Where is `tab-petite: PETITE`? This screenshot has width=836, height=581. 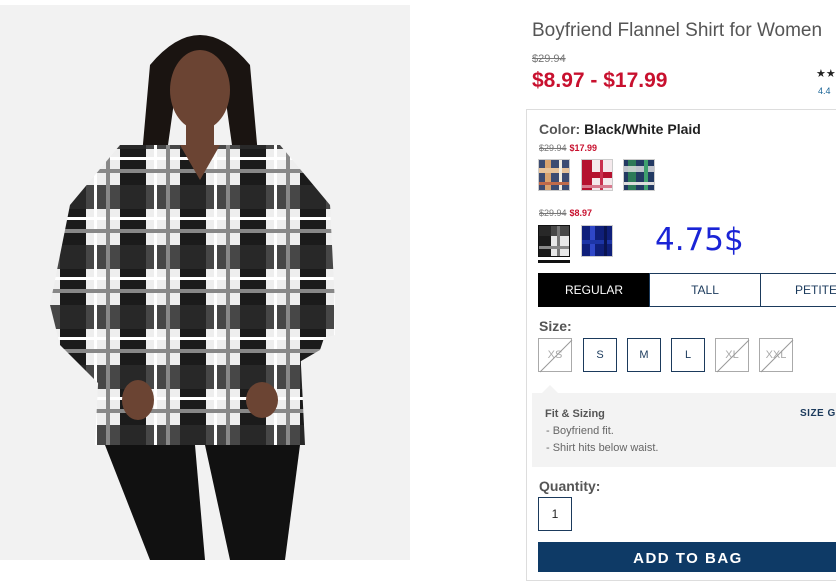
tab-petite: PETITE is located at coordinates (798, 290).